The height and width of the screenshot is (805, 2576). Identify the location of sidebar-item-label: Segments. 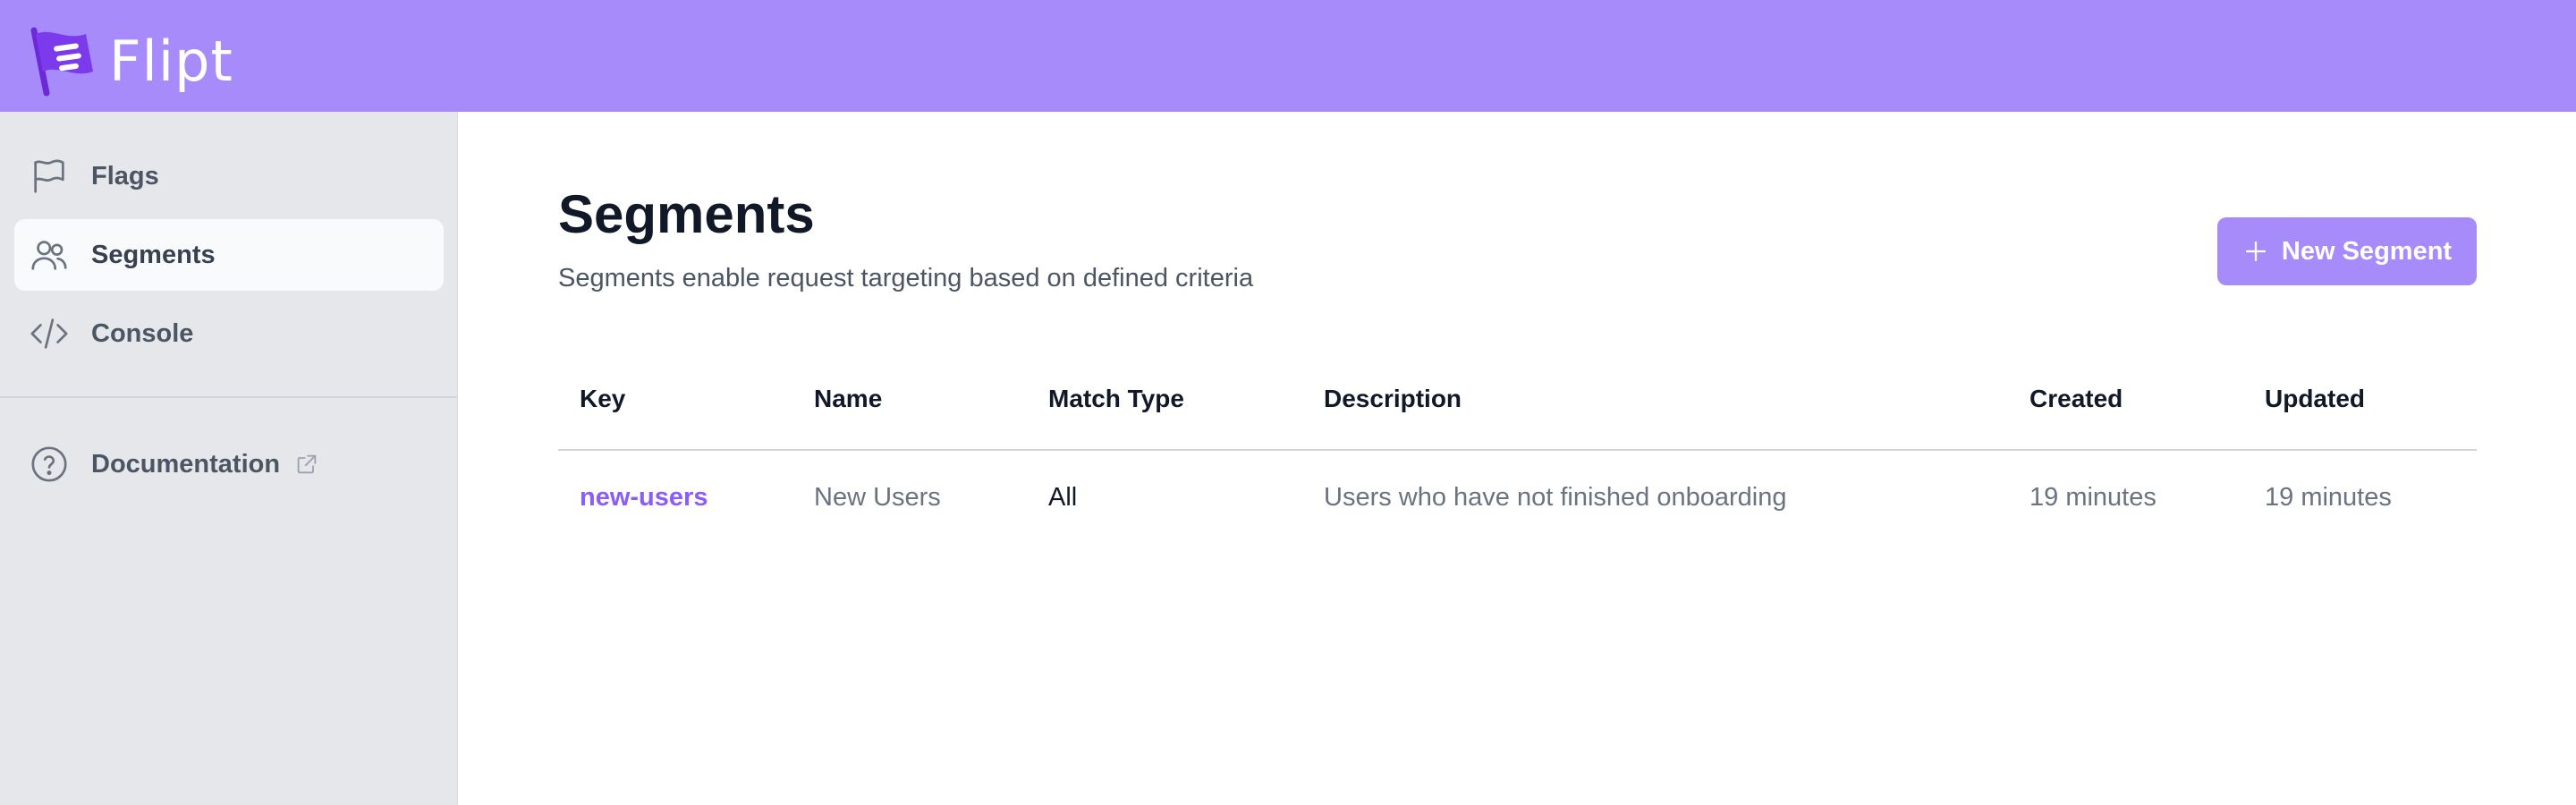
(153, 254).